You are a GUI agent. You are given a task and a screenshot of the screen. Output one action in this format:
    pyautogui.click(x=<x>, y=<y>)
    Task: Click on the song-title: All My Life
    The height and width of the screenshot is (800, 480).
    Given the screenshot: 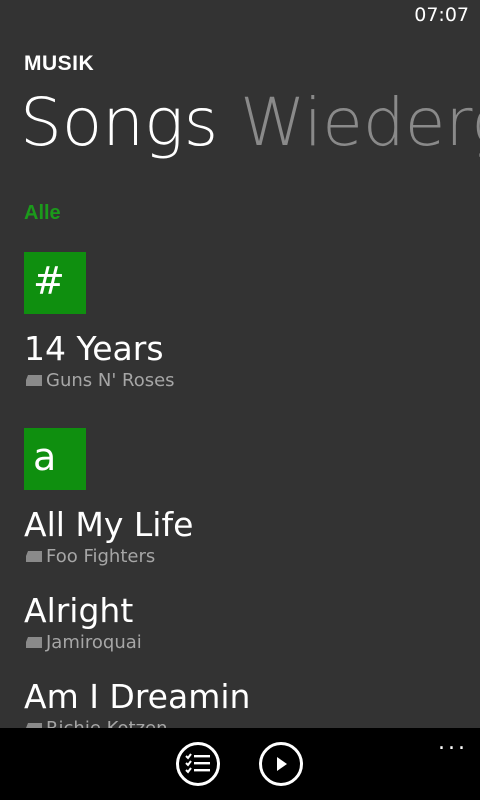 What is the action you would take?
    pyautogui.click(x=109, y=524)
    